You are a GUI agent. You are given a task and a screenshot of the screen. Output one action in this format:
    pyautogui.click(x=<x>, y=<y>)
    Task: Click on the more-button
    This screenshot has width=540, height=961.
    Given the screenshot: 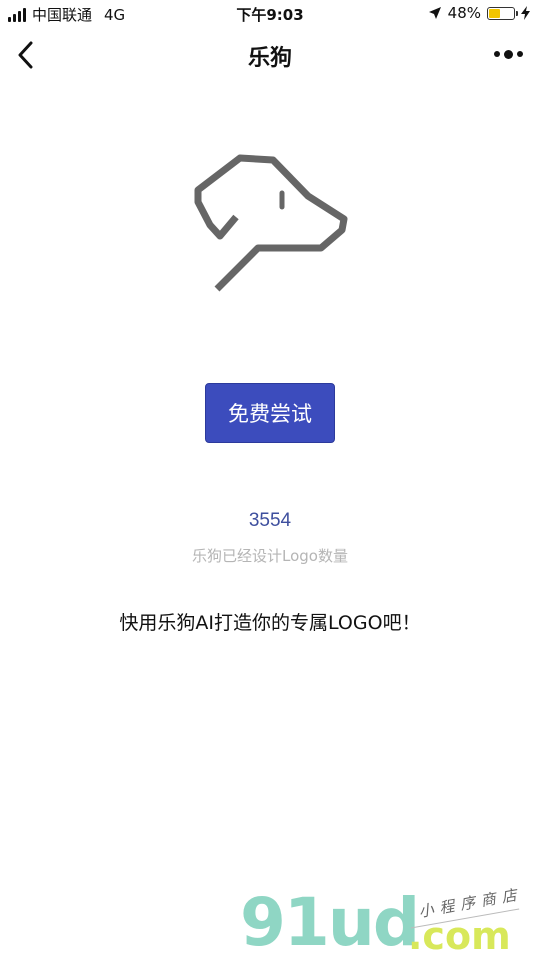 What is the action you would take?
    pyautogui.click(x=508, y=54)
    